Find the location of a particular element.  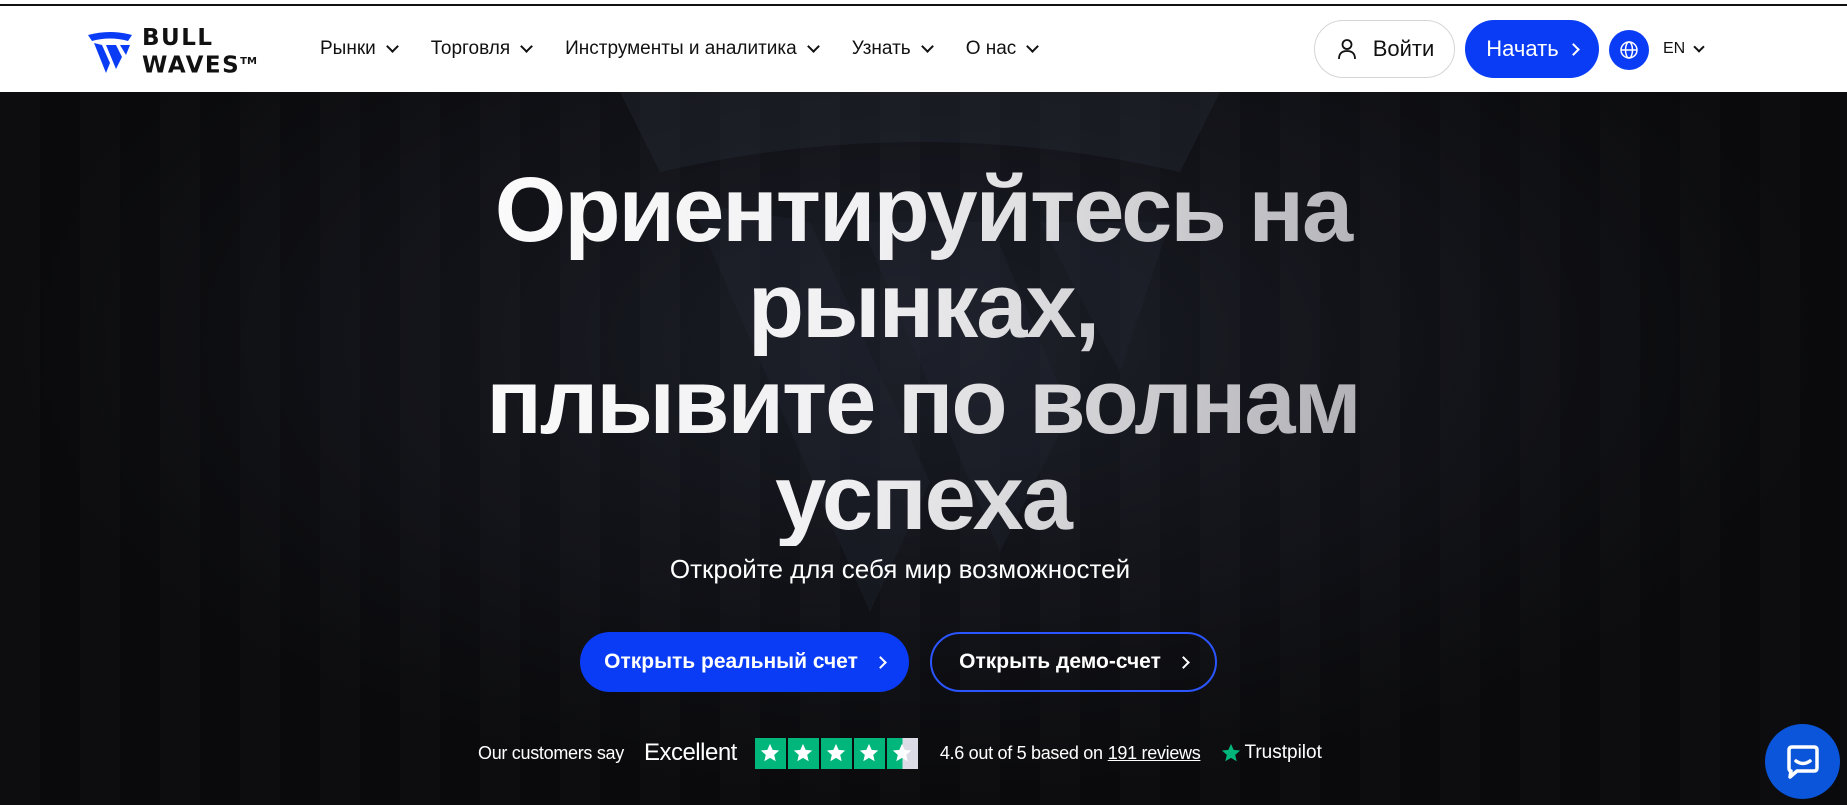

login-button: Войти is located at coordinates (1384, 49).